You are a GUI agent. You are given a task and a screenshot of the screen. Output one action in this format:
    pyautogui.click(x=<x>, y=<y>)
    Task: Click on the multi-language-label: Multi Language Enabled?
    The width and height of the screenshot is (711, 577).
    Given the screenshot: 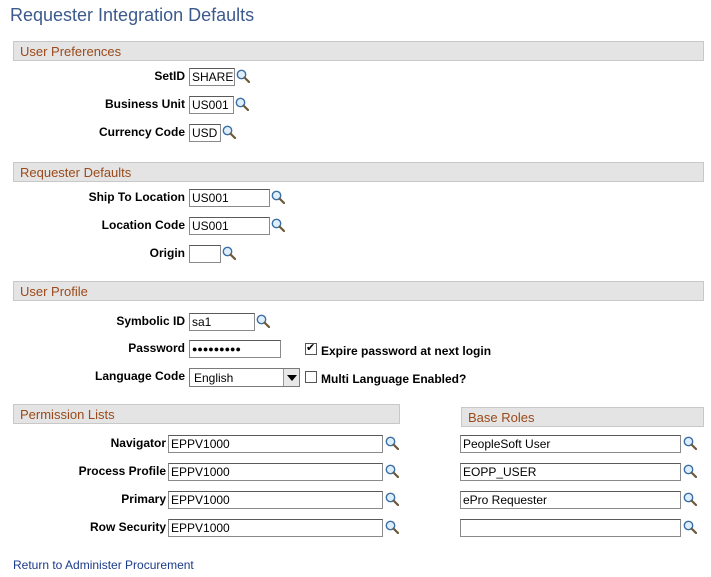 What is the action you would take?
    pyautogui.click(x=394, y=379)
    